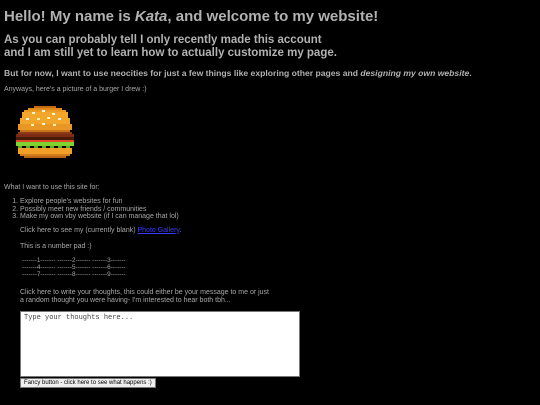 Image resolution: width=540 pixels, height=405 pixels. Describe the element at coordinates (278, 210) in the screenshot. I see `list-item: Possibly meet new friends / communities` at that location.